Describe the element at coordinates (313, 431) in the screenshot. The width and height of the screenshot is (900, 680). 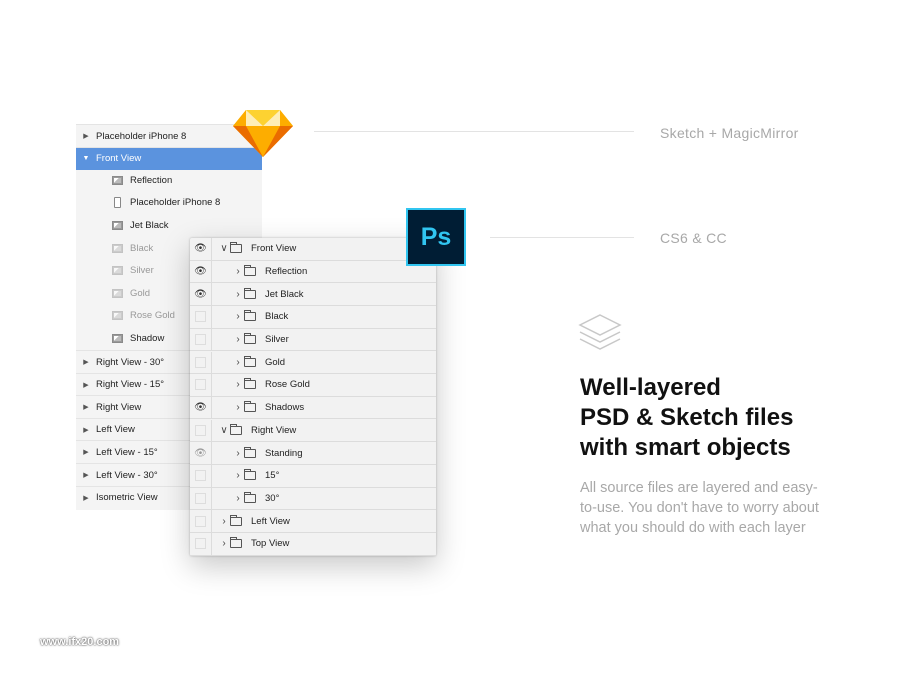
I see `ps-layer-row: ∨ Right View` at that location.